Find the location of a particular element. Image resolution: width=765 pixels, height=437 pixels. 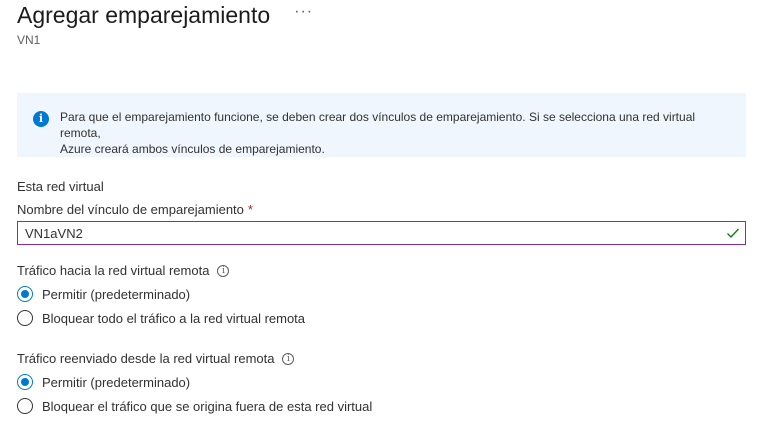

link-name-field is located at coordinates (381, 233).